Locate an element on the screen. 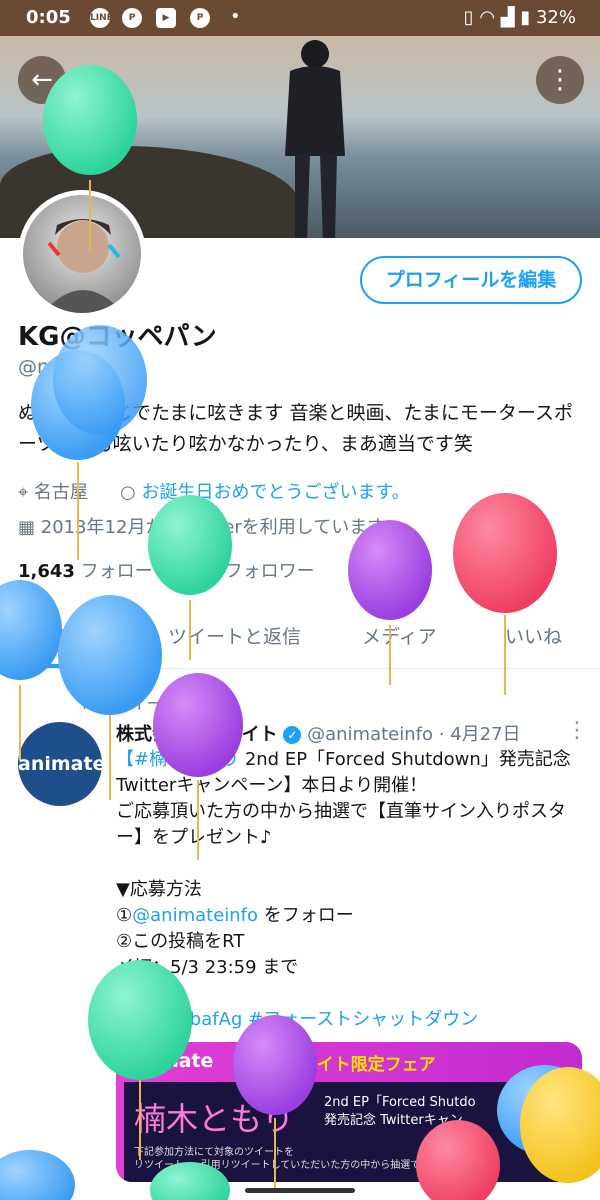 This screenshot has height=1200, width=600. profile-name: KG@コッペパン is located at coordinates (117, 337).